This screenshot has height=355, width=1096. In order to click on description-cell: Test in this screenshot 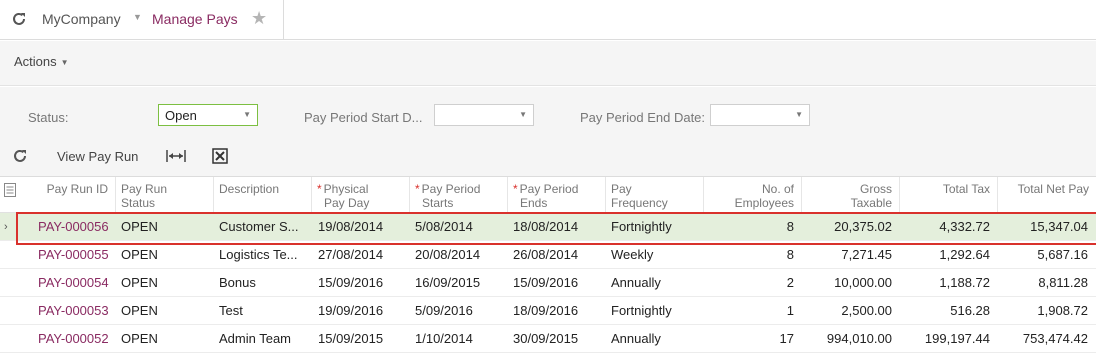, I will do `click(231, 310)`.